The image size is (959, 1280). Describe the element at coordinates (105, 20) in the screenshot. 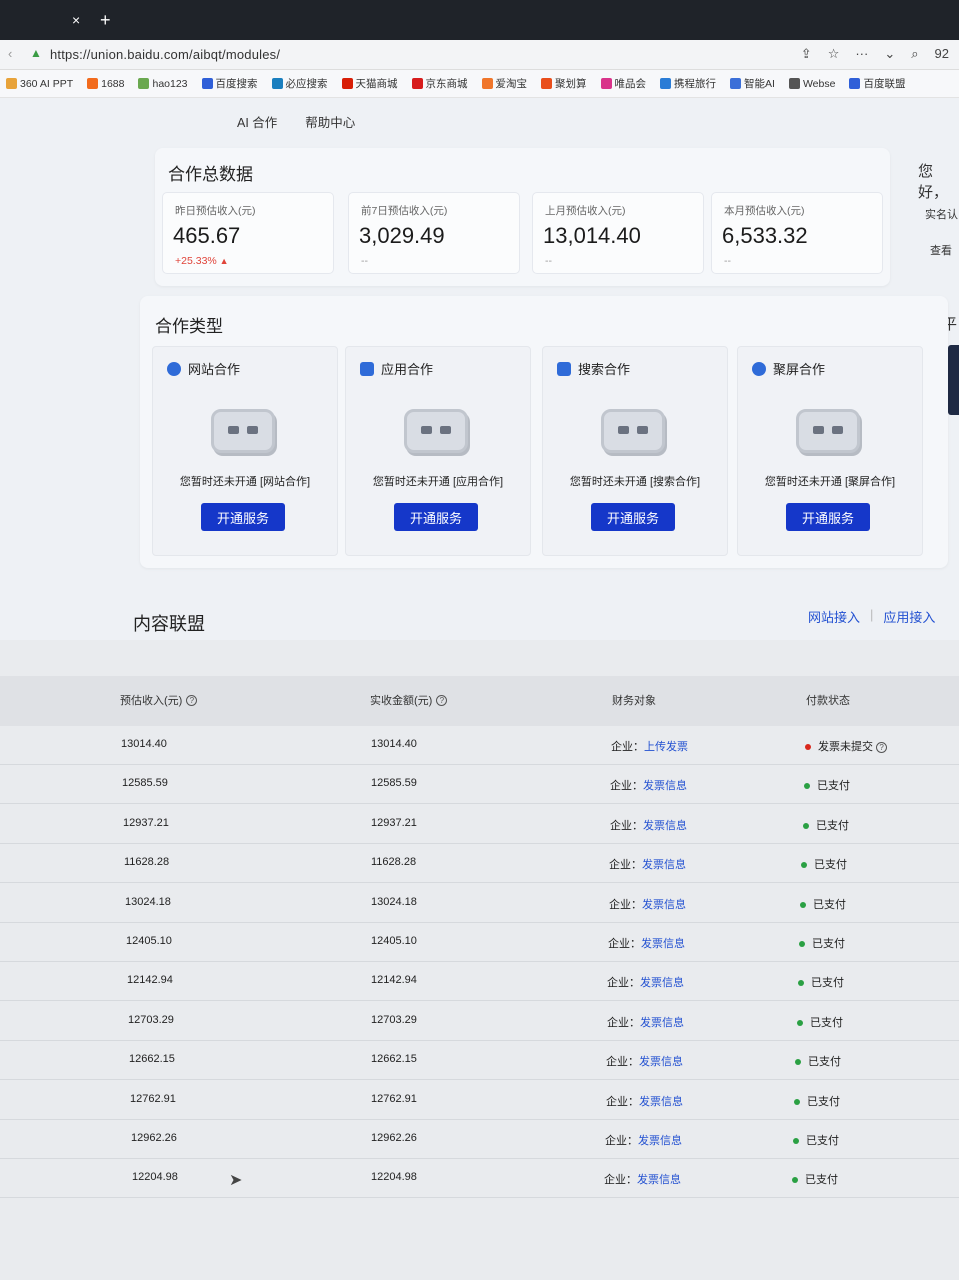

I see `new-tab-icon: +` at that location.